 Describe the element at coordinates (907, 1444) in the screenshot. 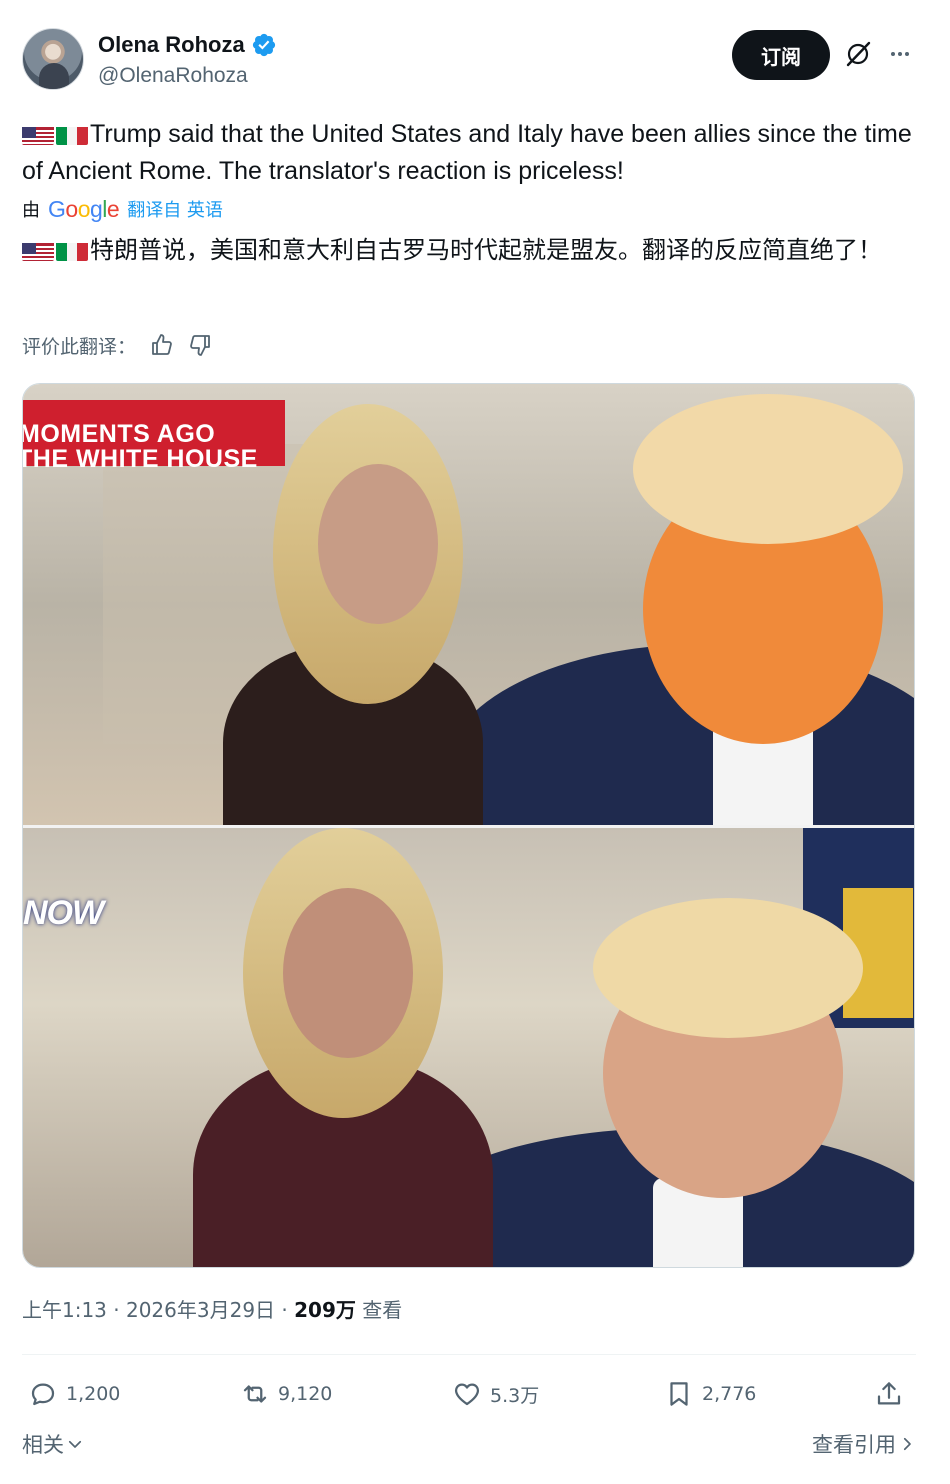

I see `chevron-right-icon` at that location.